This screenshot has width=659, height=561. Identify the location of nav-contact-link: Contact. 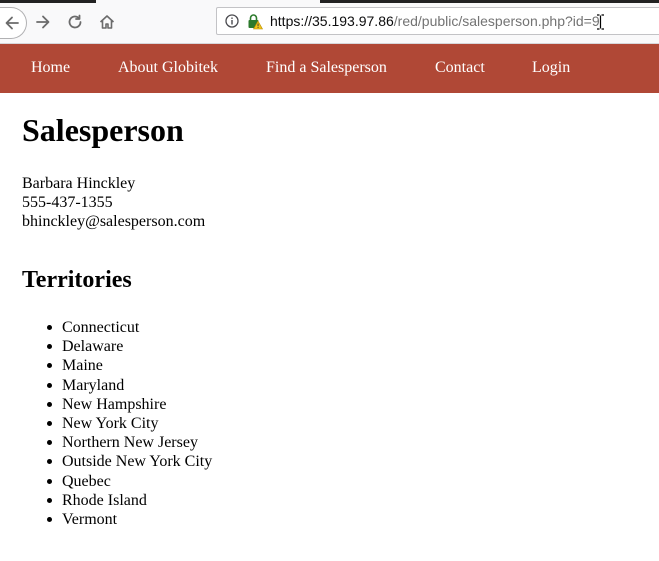
(460, 68).